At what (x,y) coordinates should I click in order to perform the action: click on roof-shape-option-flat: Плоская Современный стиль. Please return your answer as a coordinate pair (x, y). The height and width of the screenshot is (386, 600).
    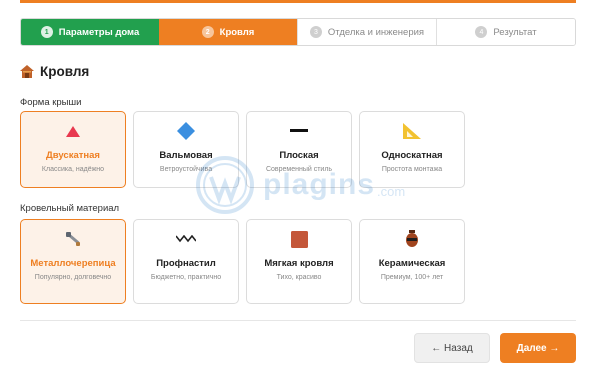
    Looking at the image, I should click on (299, 149).